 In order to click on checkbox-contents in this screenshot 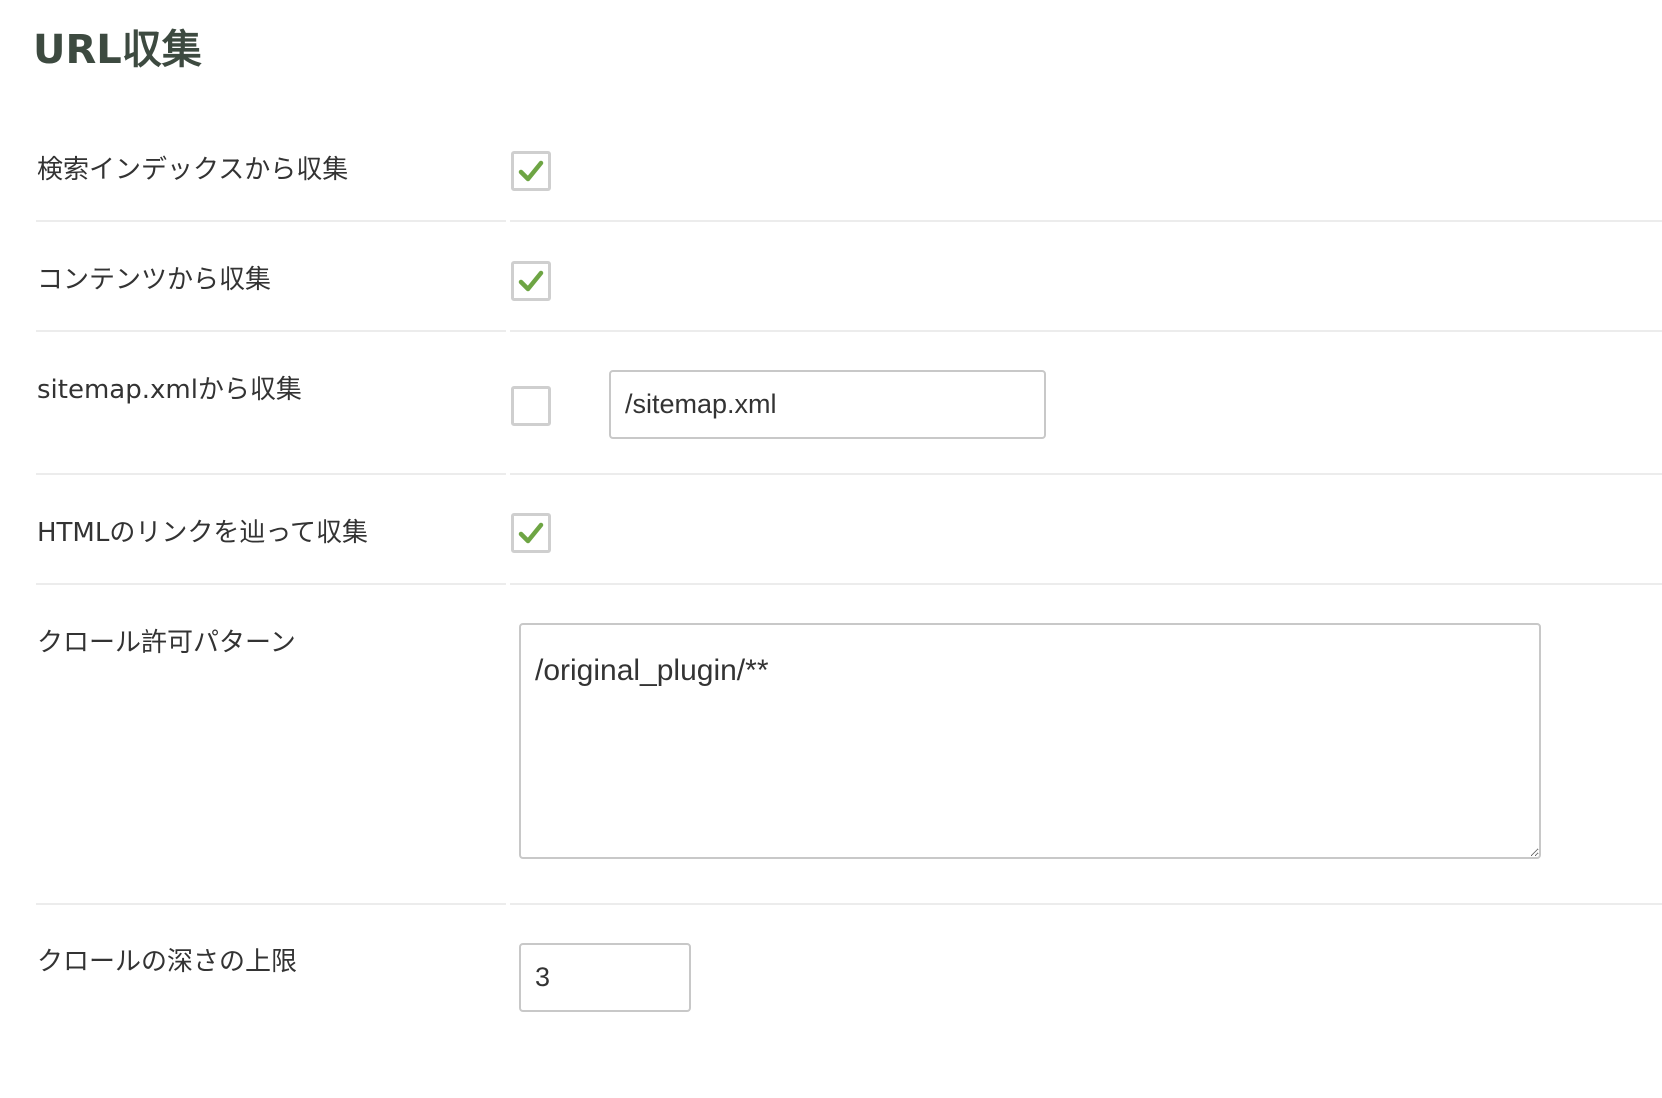, I will do `click(531, 281)`.